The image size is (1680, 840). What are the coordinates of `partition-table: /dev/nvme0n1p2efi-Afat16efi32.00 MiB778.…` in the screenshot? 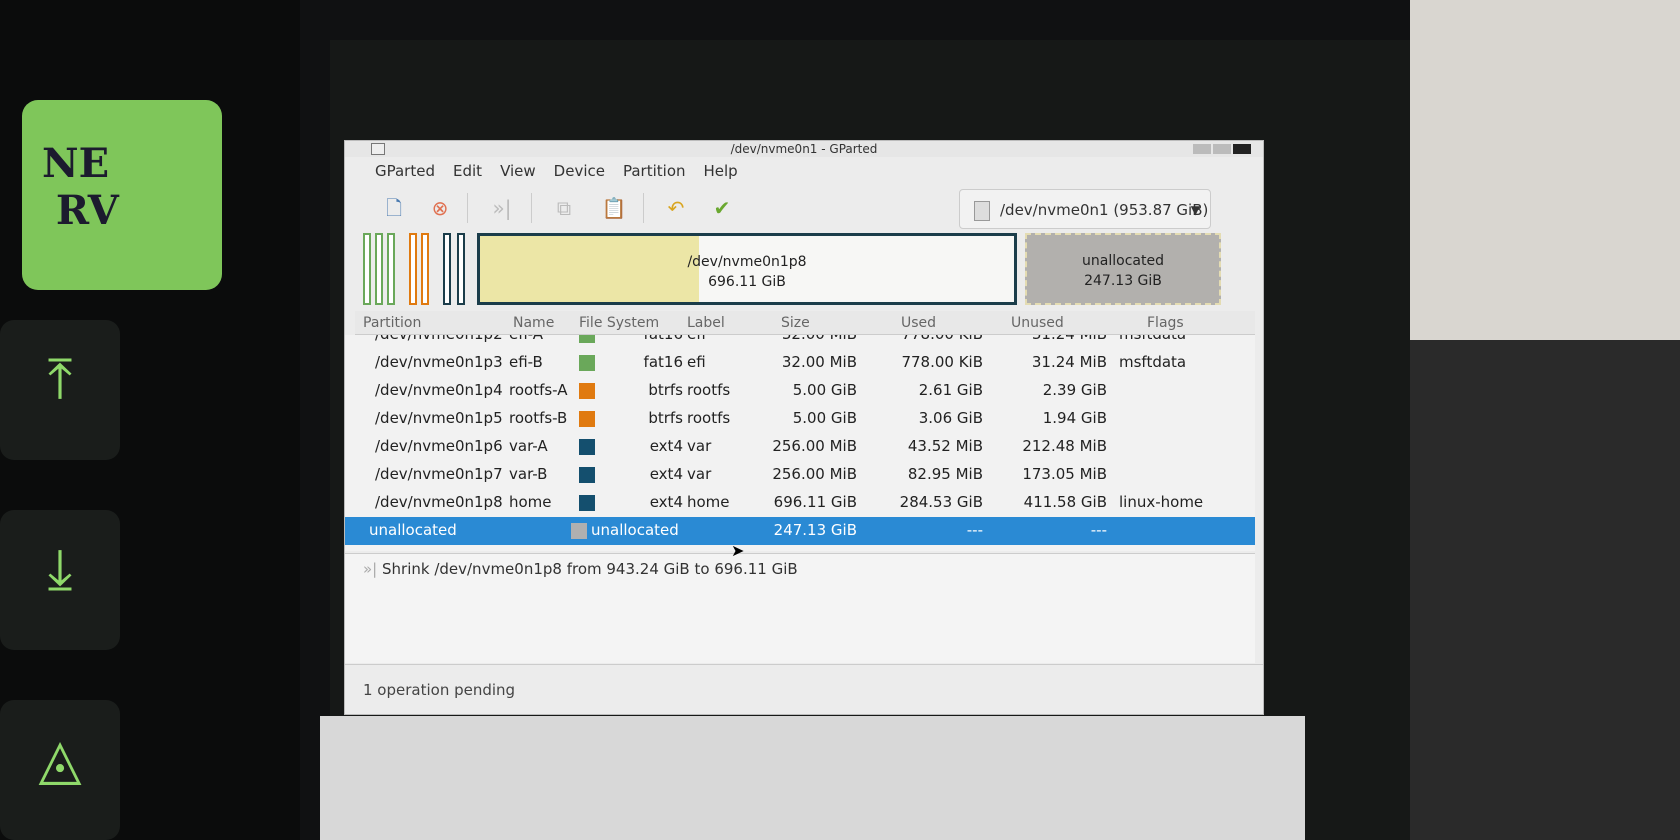 It's located at (800, 443).